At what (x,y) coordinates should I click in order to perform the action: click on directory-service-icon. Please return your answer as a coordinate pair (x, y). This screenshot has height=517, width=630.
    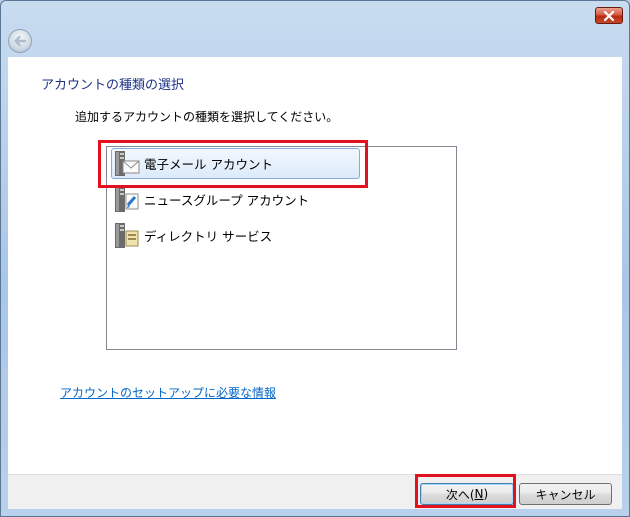
    Looking at the image, I should click on (127, 236).